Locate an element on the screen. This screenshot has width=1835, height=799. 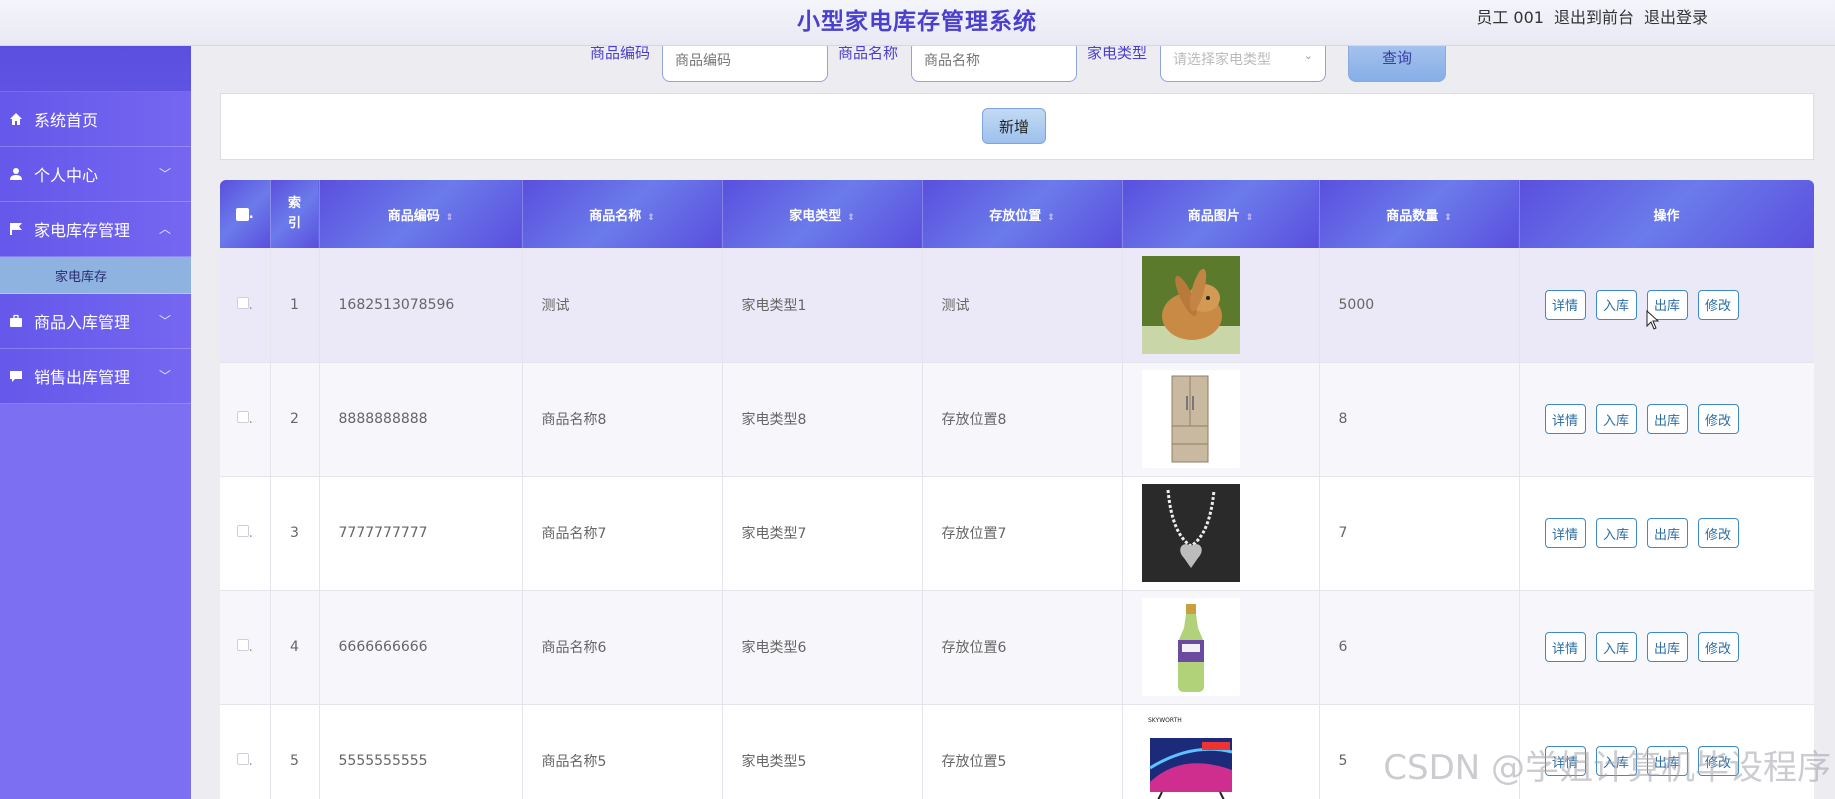
column-header-image: 商品图片 ⇕ is located at coordinates (1221, 214).